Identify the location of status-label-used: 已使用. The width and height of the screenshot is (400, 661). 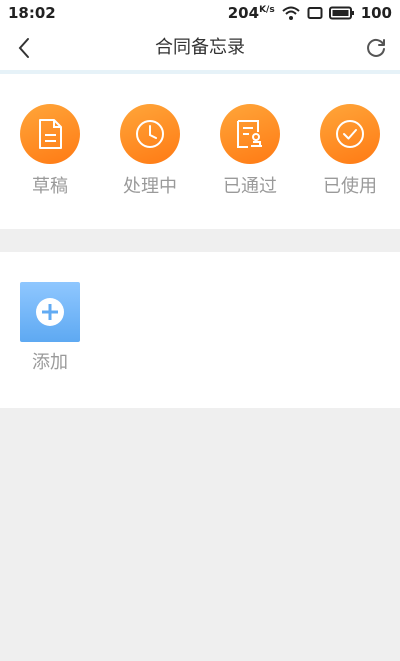
(350, 186).